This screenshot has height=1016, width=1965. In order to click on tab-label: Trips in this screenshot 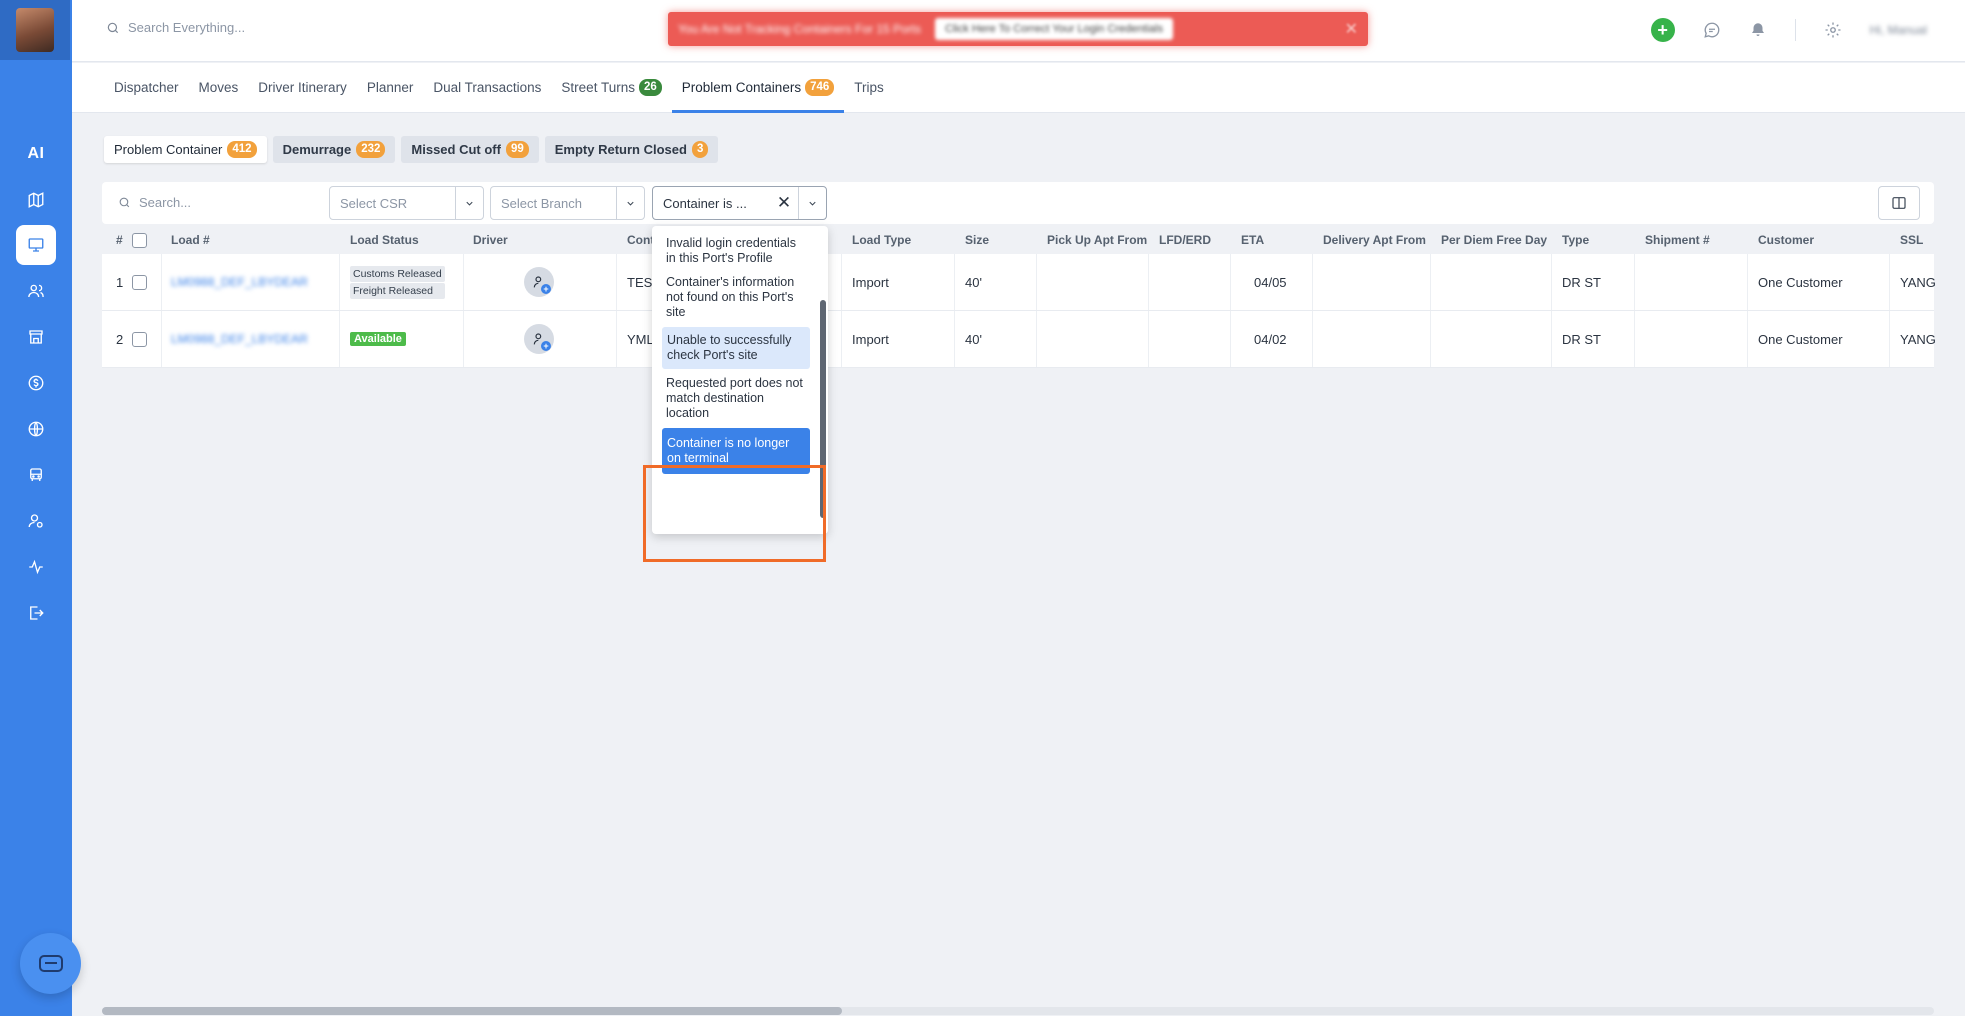, I will do `click(869, 87)`.